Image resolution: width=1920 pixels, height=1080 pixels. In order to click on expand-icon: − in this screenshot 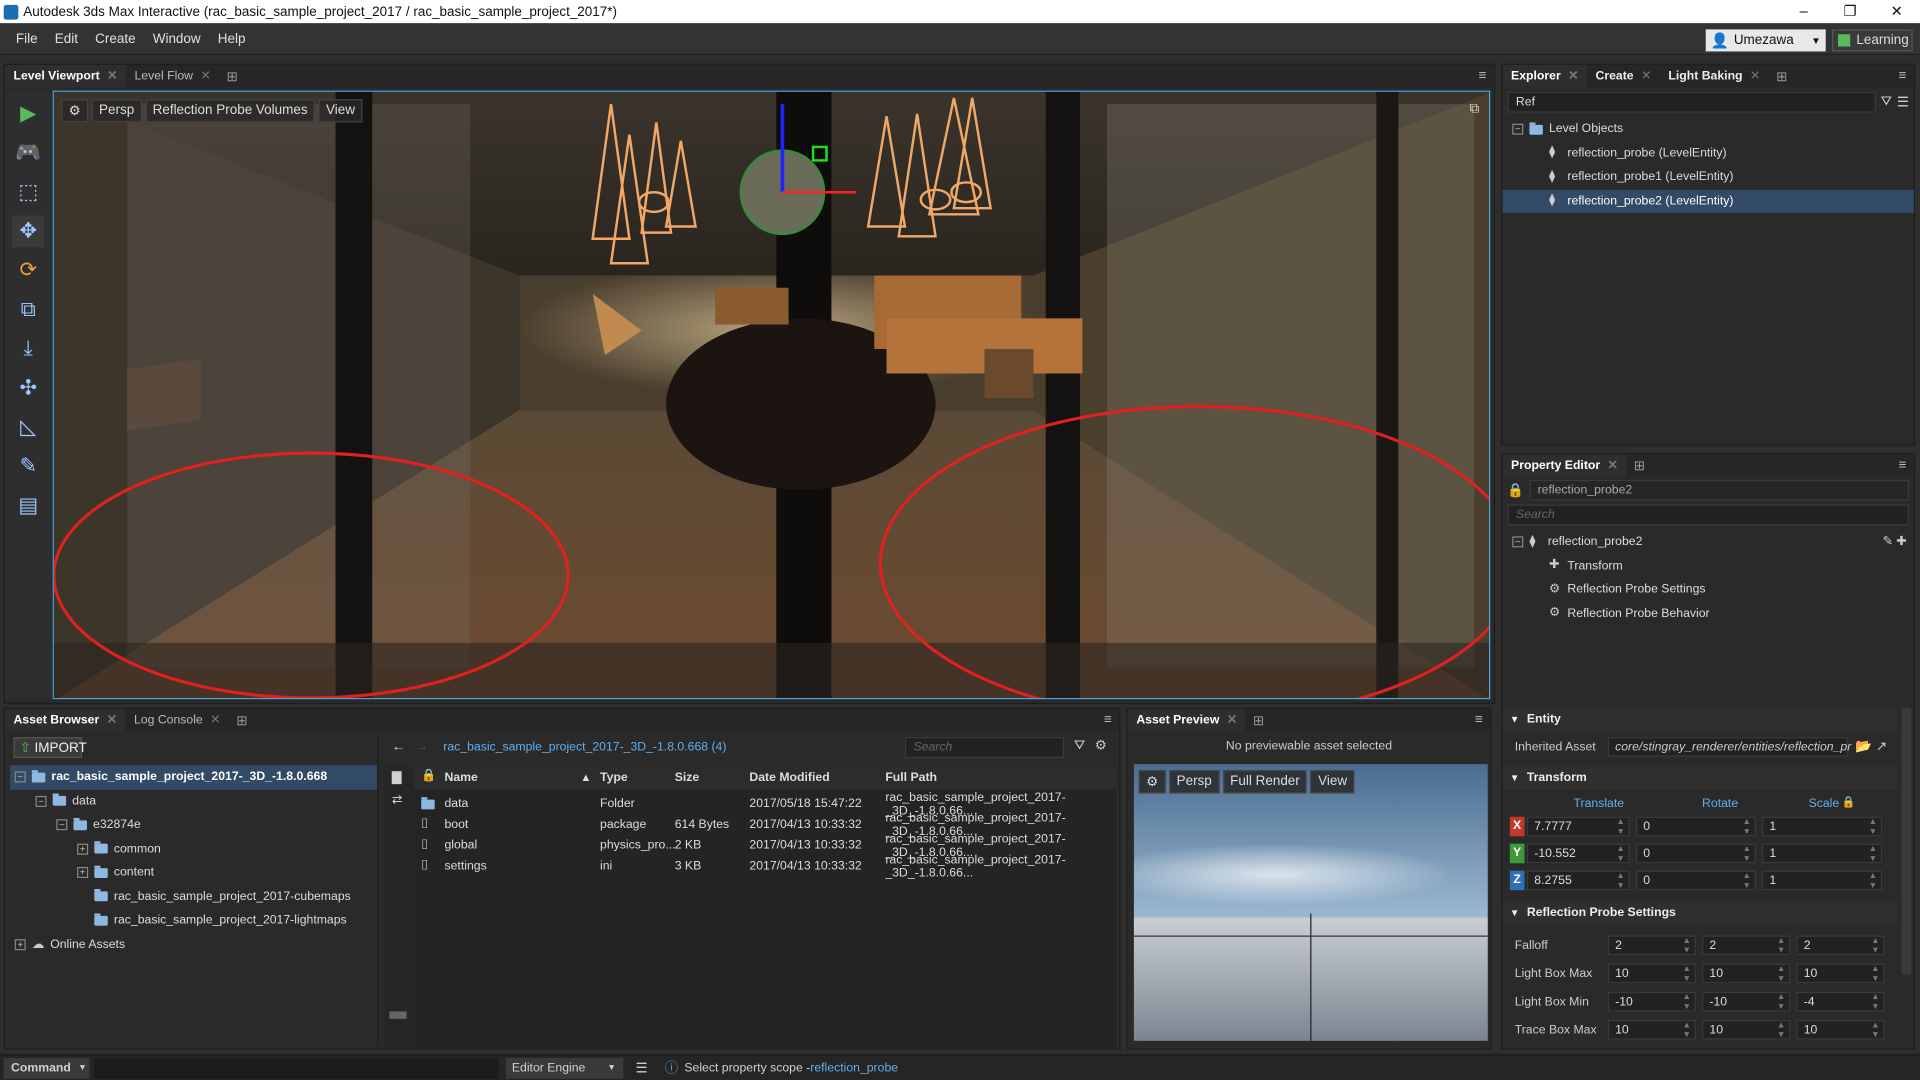, I will do `click(20, 777)`.